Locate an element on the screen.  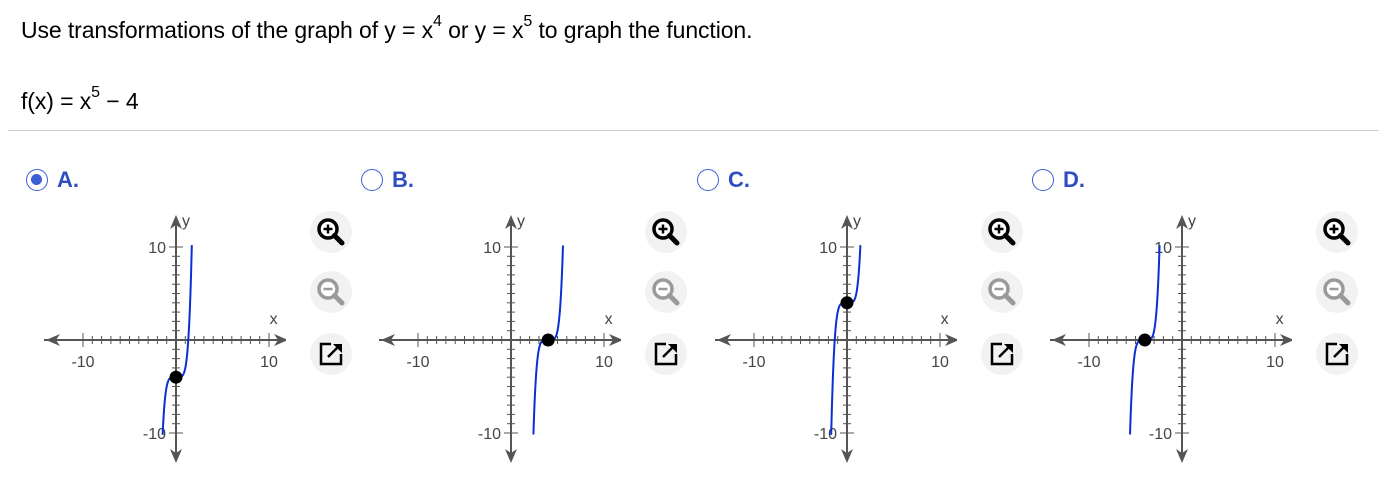
function-text-1: f(x) = x is located at coordinates (56, 101).